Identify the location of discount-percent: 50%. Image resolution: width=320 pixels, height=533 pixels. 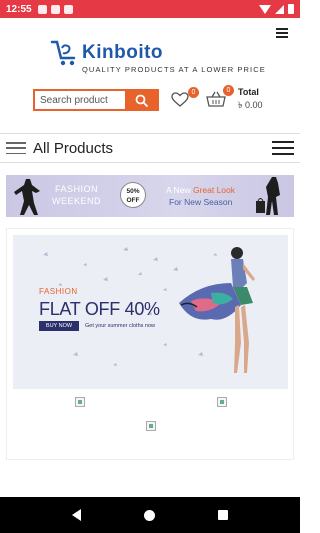
(133, 191).